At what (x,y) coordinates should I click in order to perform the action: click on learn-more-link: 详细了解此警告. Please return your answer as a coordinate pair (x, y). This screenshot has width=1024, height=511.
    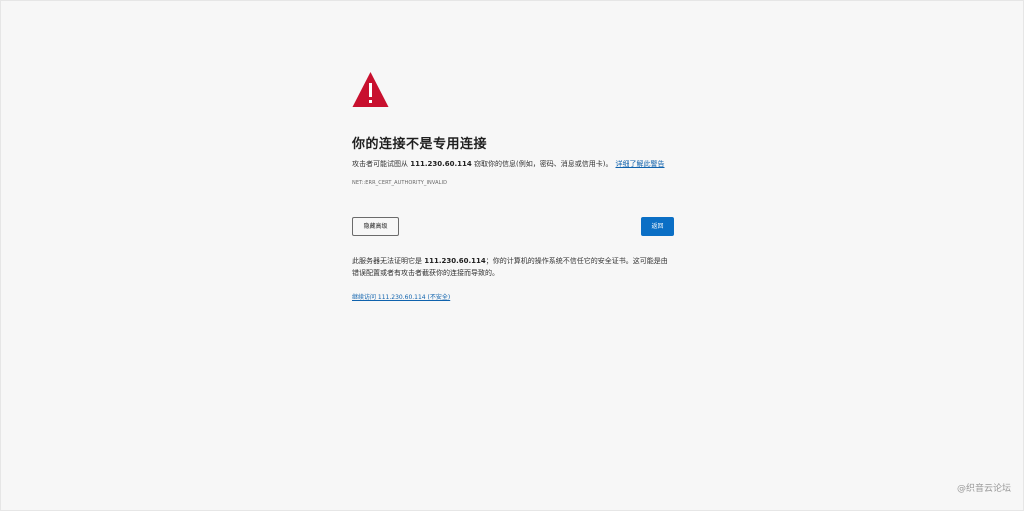
    Looking at the image, I should click on (640, 164).